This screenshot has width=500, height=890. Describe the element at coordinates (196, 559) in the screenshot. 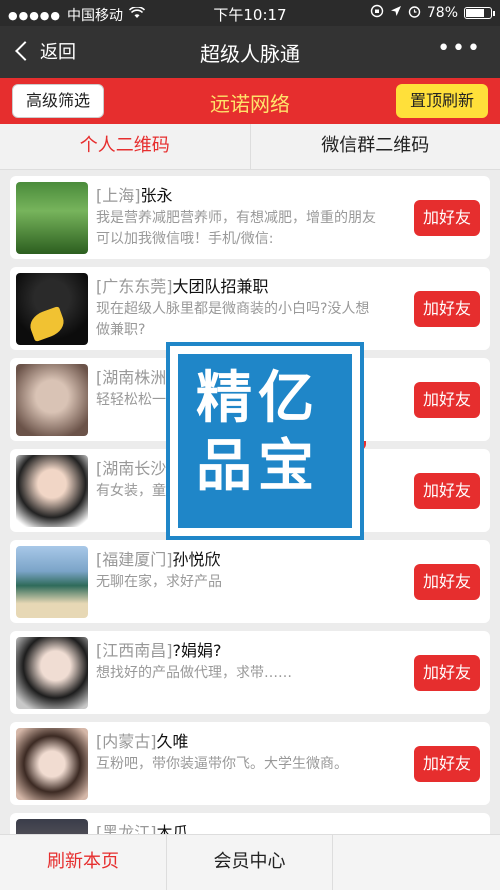

I see `item-name: 孙悦欣` at that location.